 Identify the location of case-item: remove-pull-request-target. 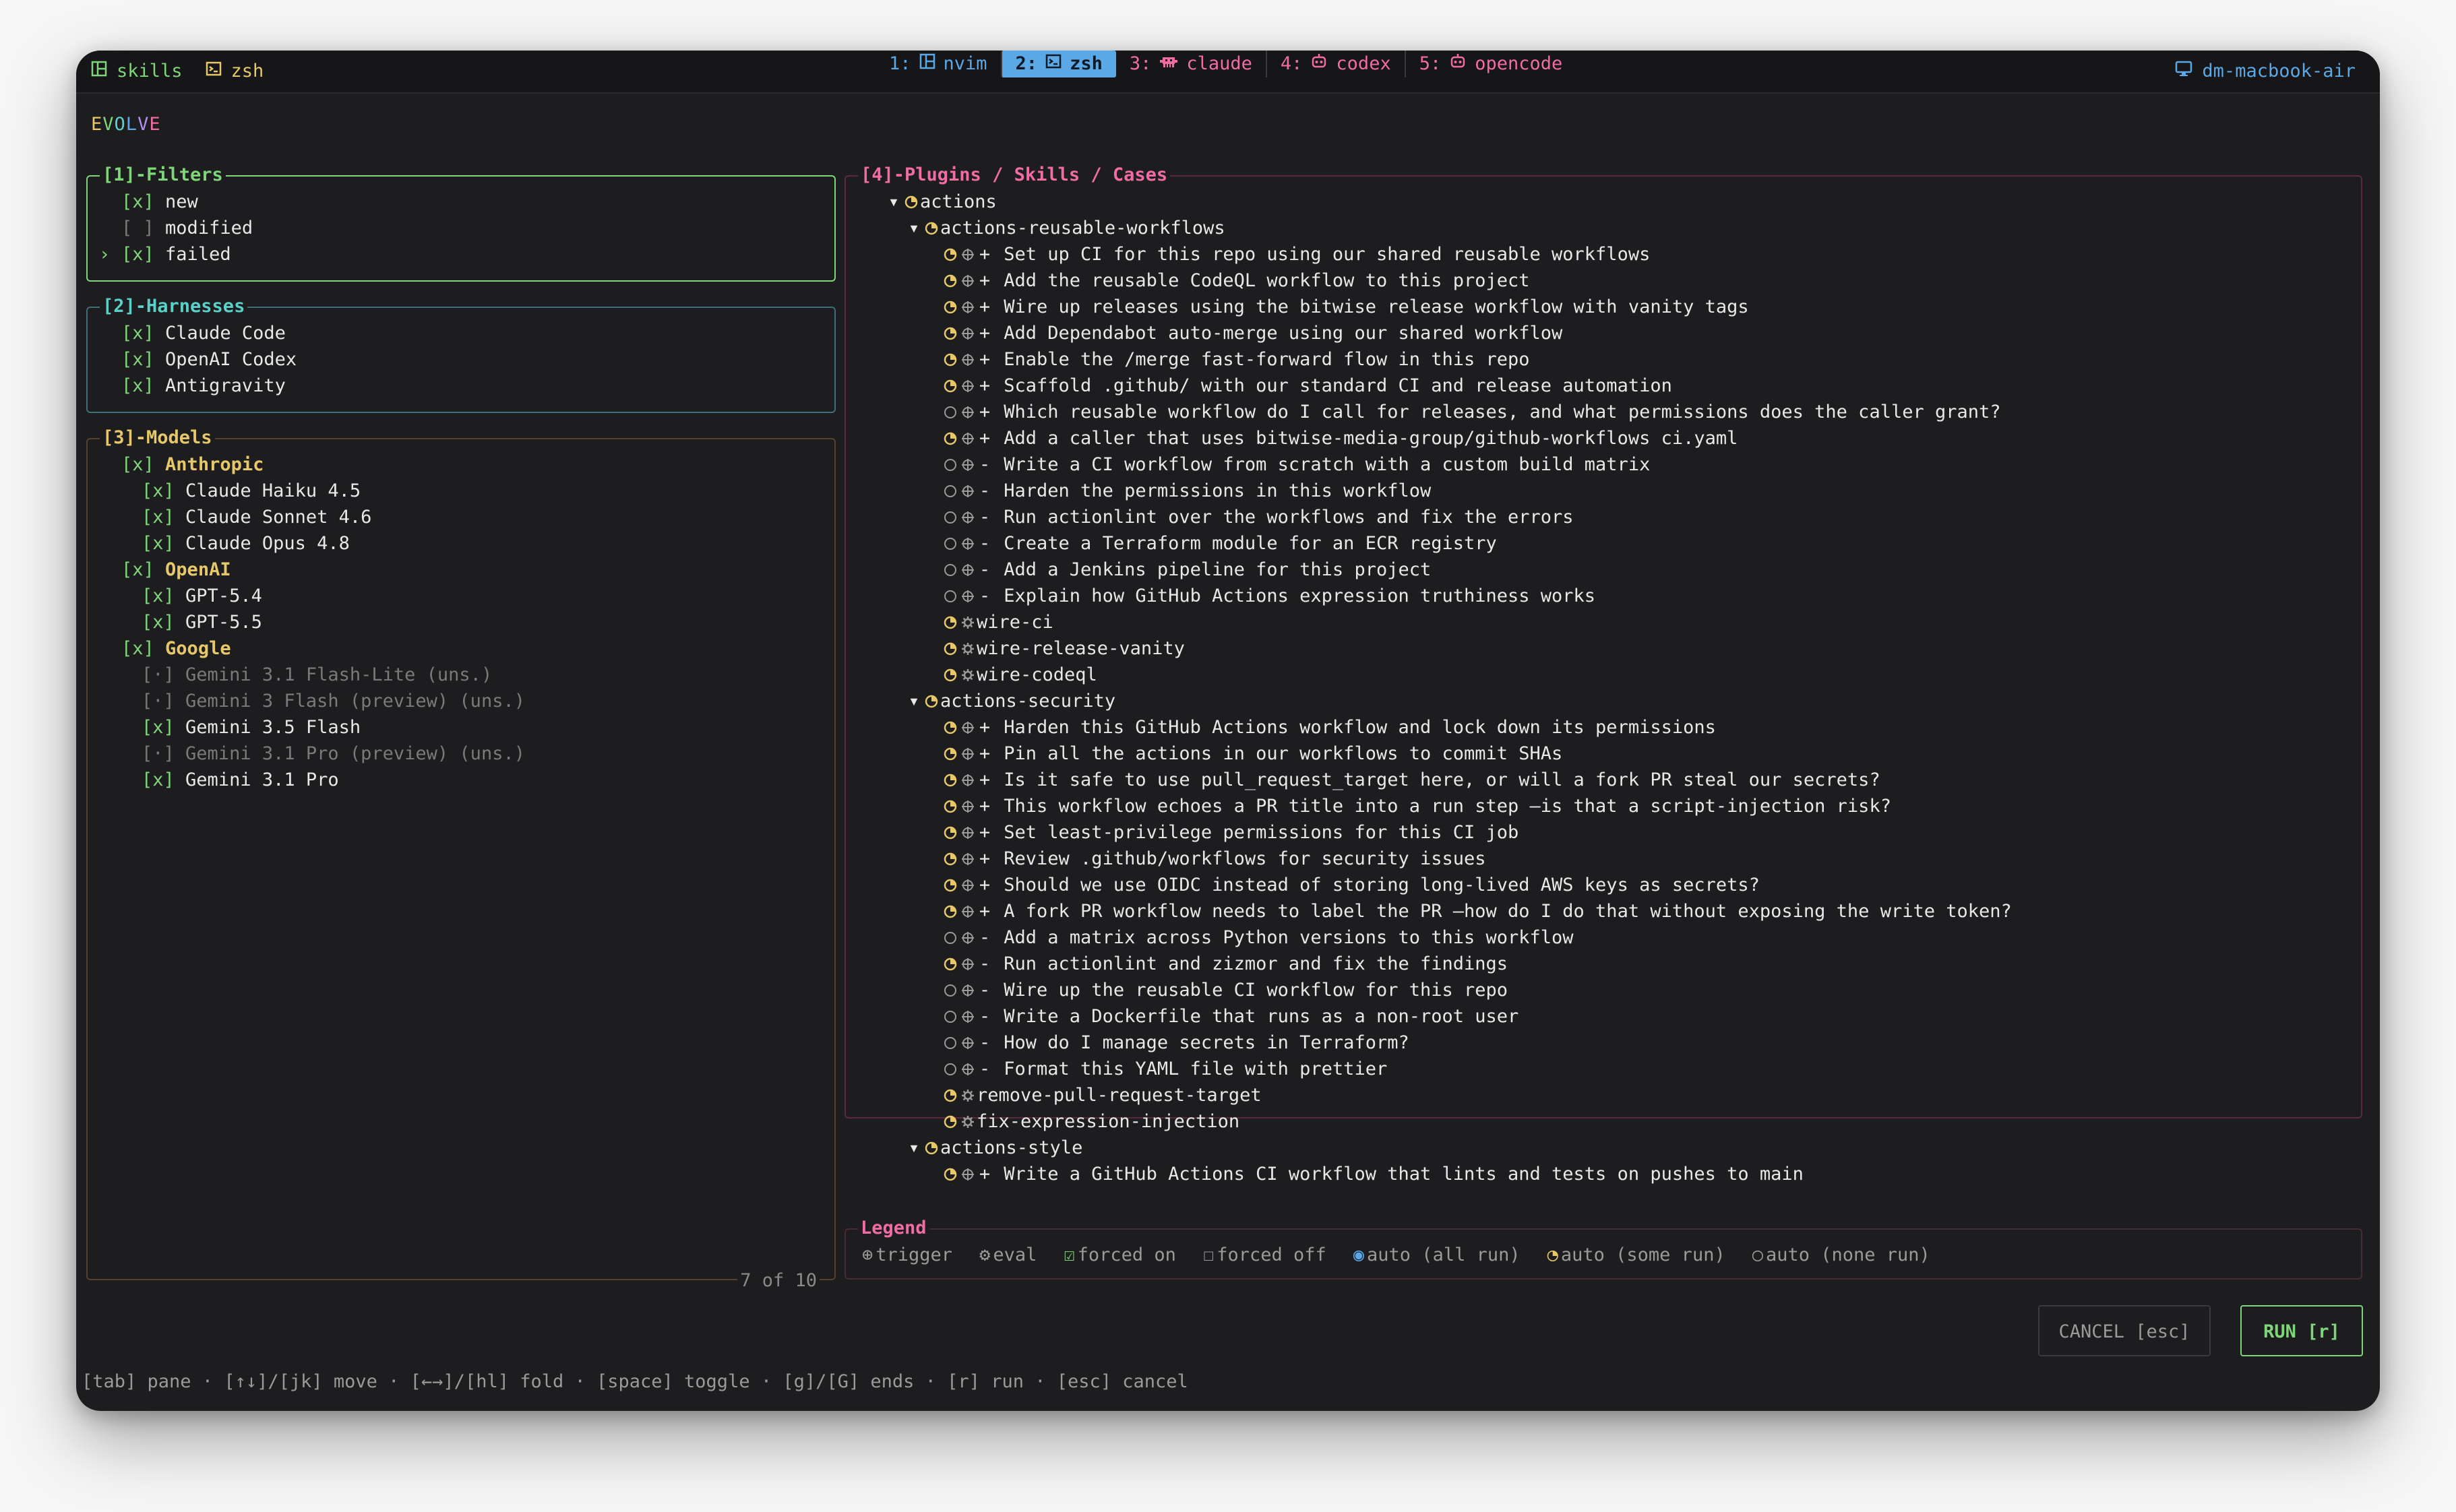
(1603, 1095).